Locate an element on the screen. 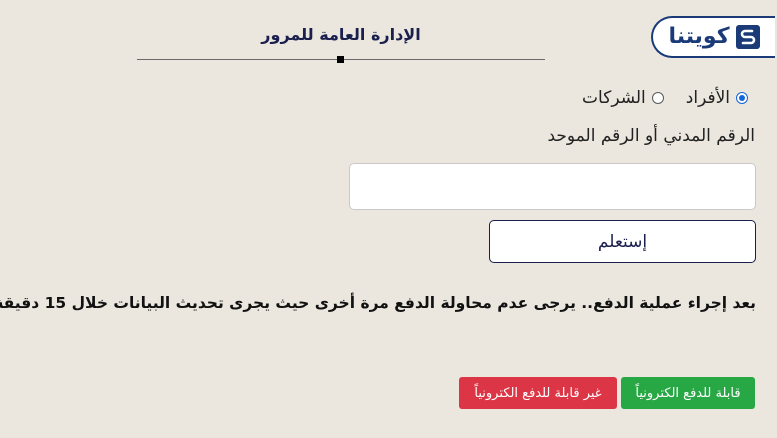 This screenshot has height=438, width=777. customer-type-radio-group: الأفراد الشركات is located at coordinates (666, 98).